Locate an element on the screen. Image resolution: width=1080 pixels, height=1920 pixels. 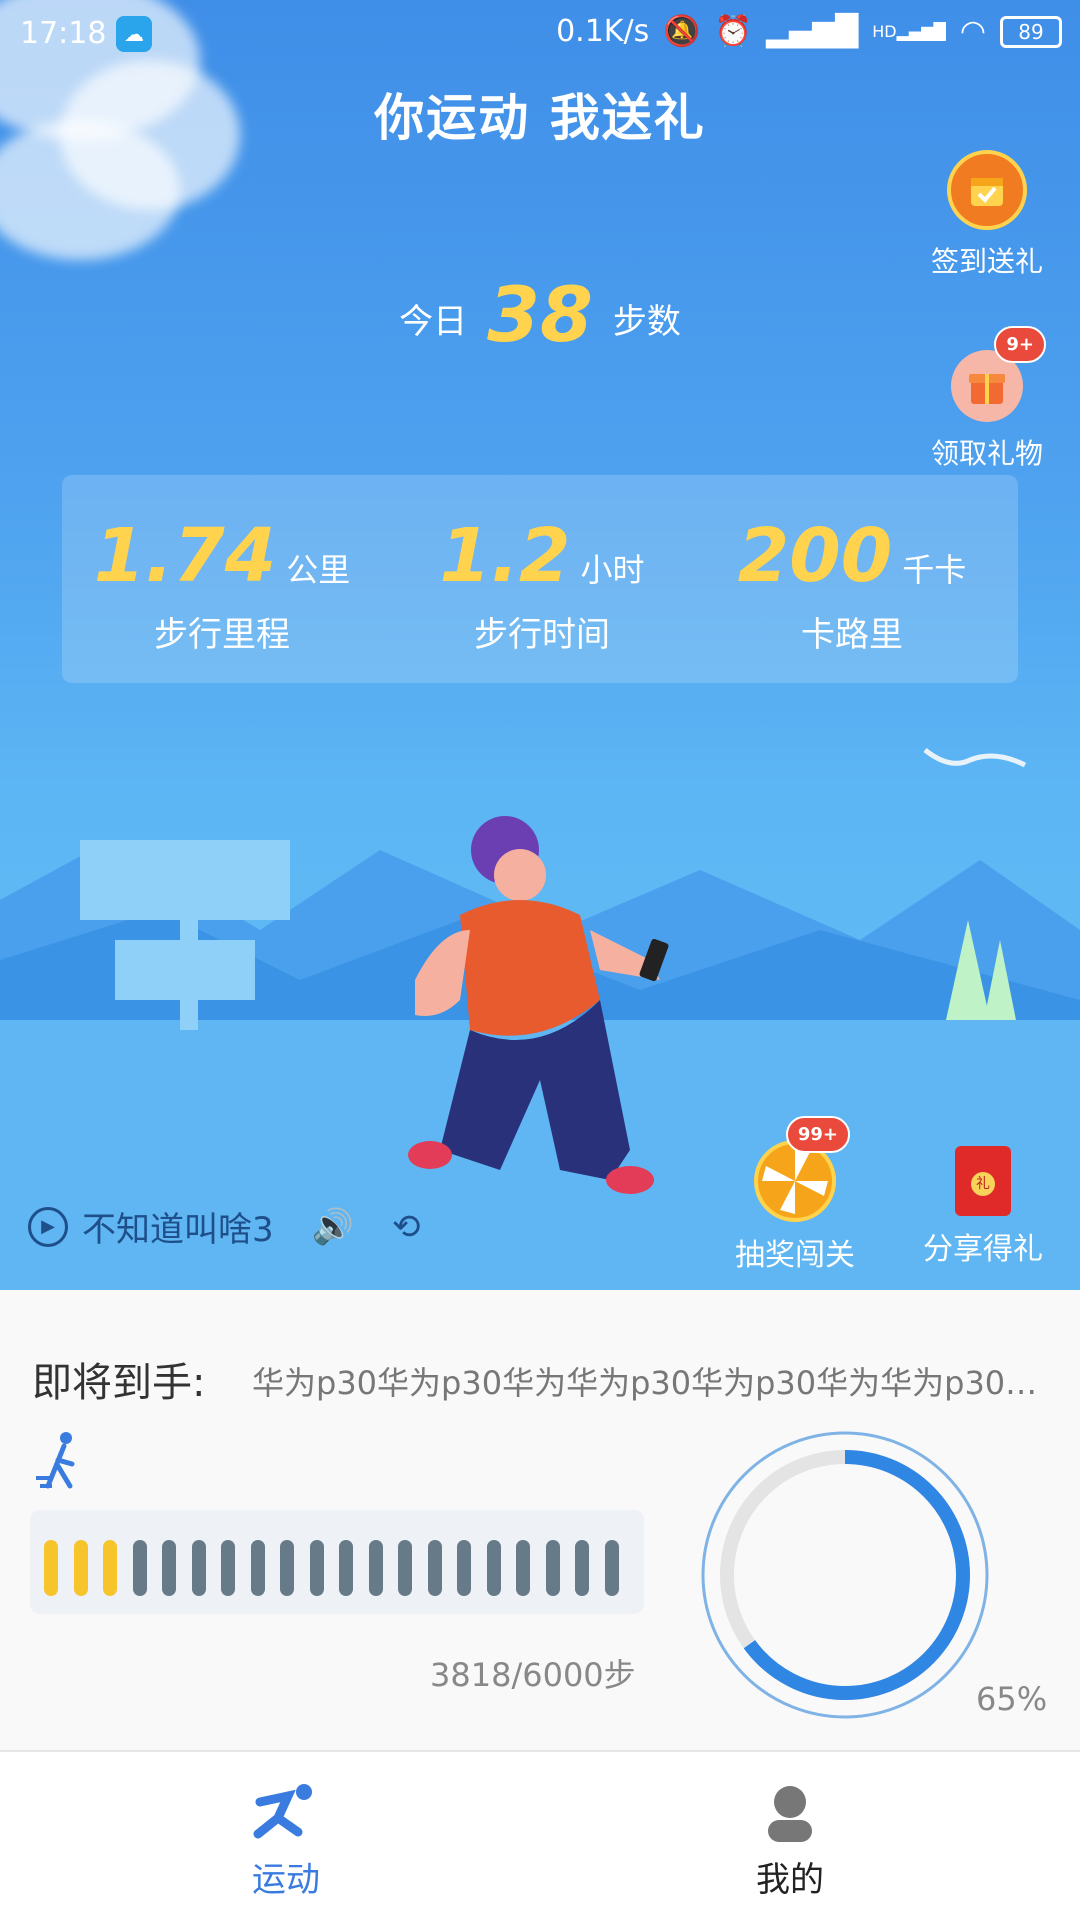
today-step-count: 38 is located at coordinates (540, 314).